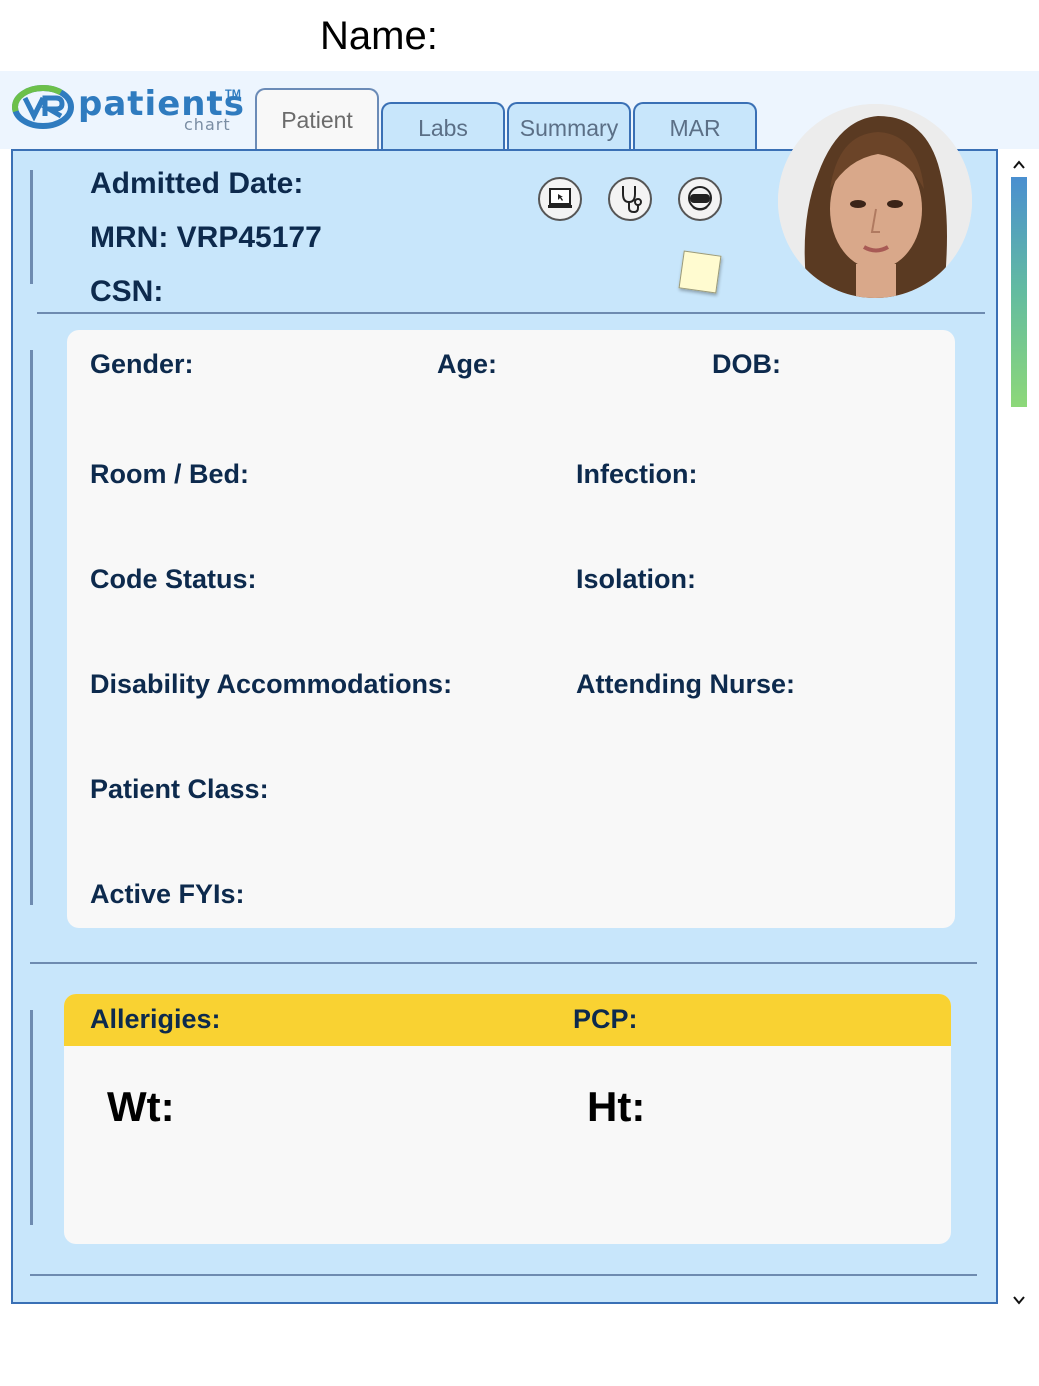 Image resolution: width=1039 pixels, height=1386 pixels. Describe the element at coordinates (233, 94) in the screenshot. I see `logo-trademark: TM` at that location.